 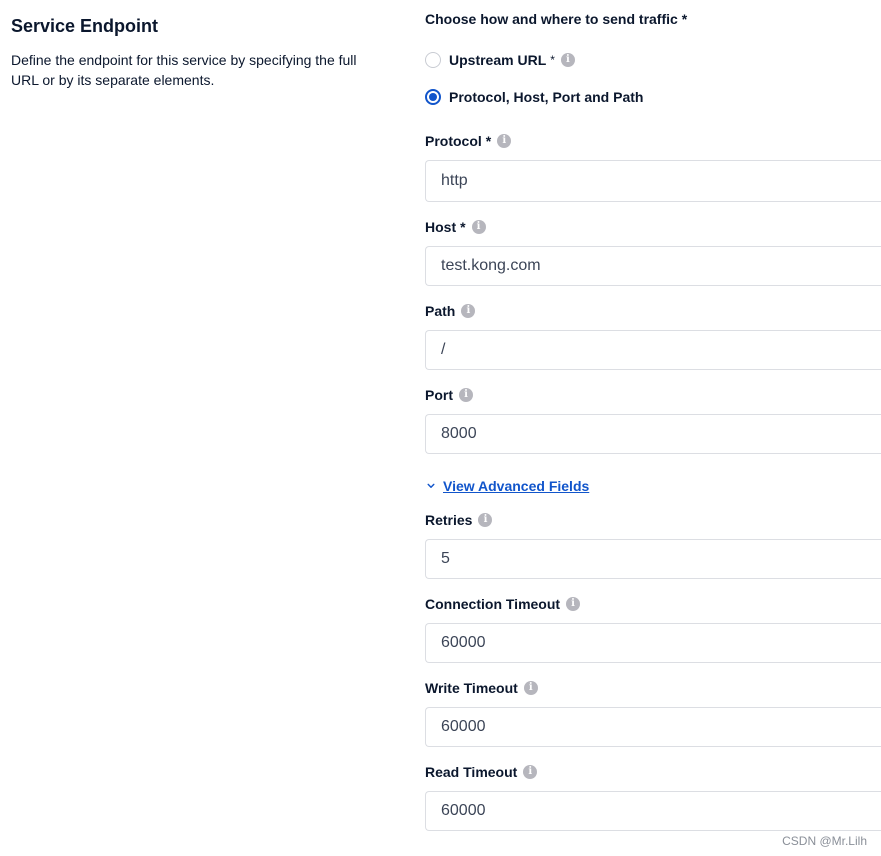 I want to click on traffic-label: Choose how and where to send traffic *, so click(x=556, y=19).